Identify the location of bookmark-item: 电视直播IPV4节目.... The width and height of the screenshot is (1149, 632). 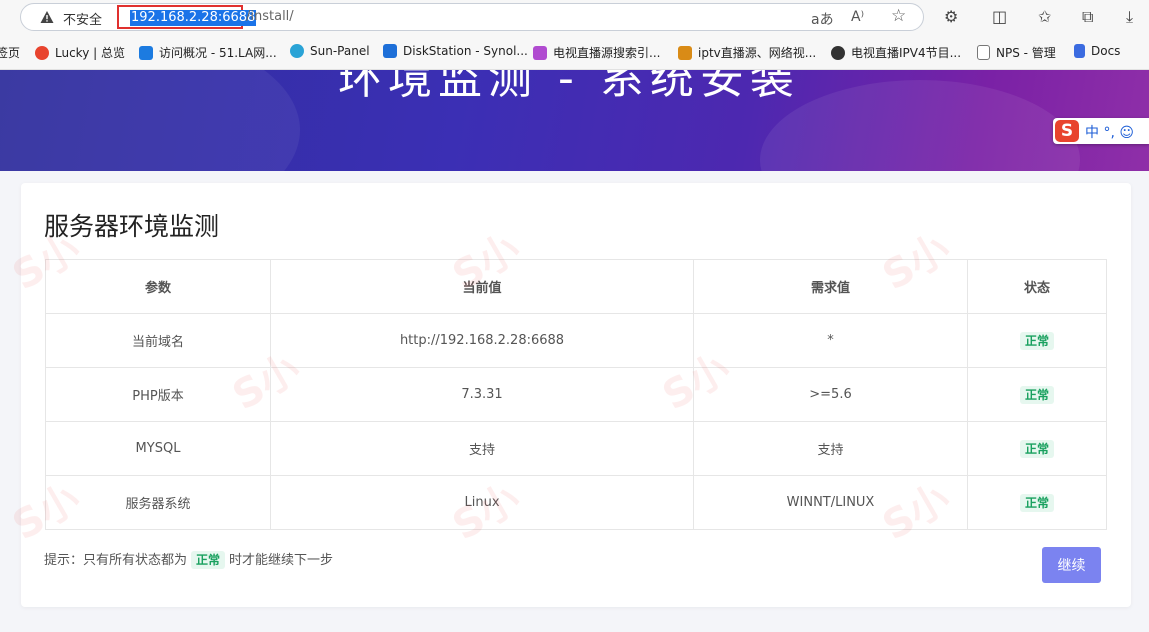
(896, 53).